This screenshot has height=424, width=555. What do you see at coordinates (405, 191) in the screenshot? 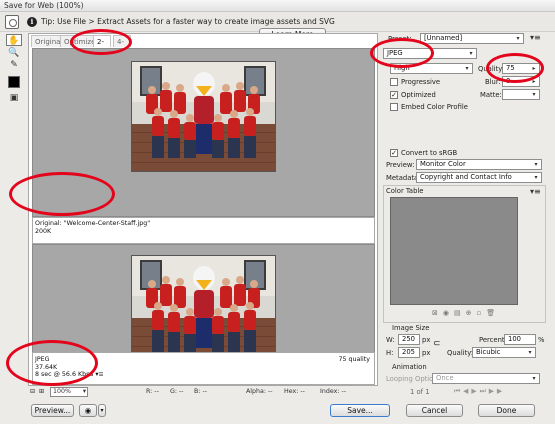
I see `color-table-label: Color Table` at bounding box center [405, 191].